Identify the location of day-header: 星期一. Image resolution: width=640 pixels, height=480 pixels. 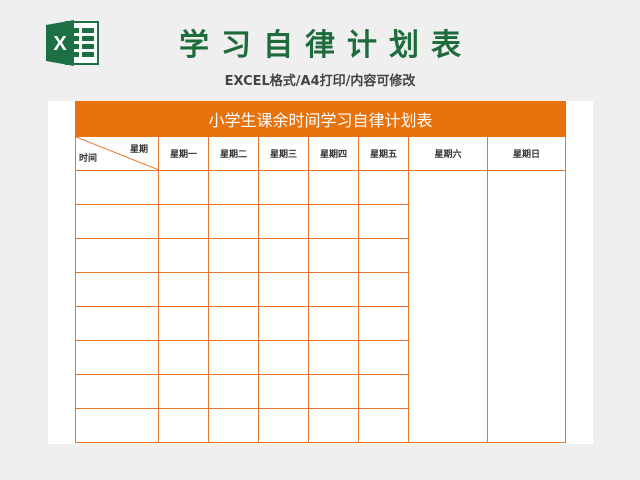
(183, 153).